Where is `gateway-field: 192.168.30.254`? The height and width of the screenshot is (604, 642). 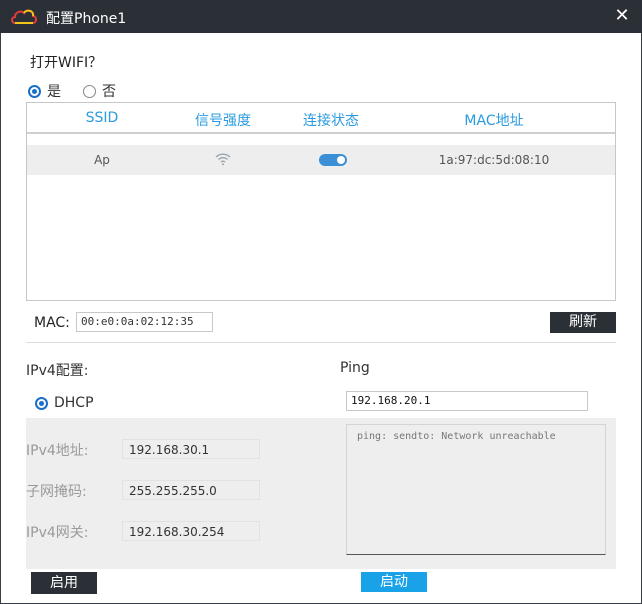
gateway-field: 192.168.30.254 is located at coordinates (191, 531).